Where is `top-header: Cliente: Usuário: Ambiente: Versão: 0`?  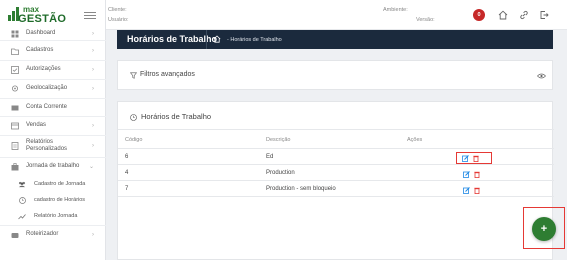
top-header: Cliente: Usuário: Ambiente: Versão: 0 is located at coordinates (336, 15).